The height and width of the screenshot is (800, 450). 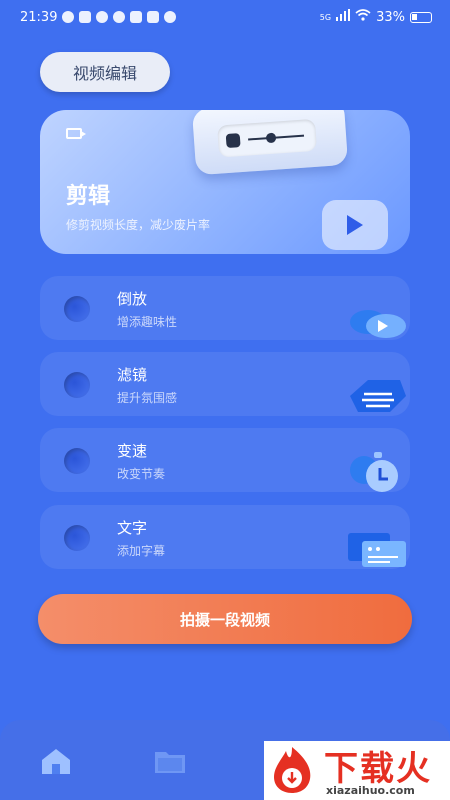 I want to click on wifi-icon, so click(x=363, y=17).